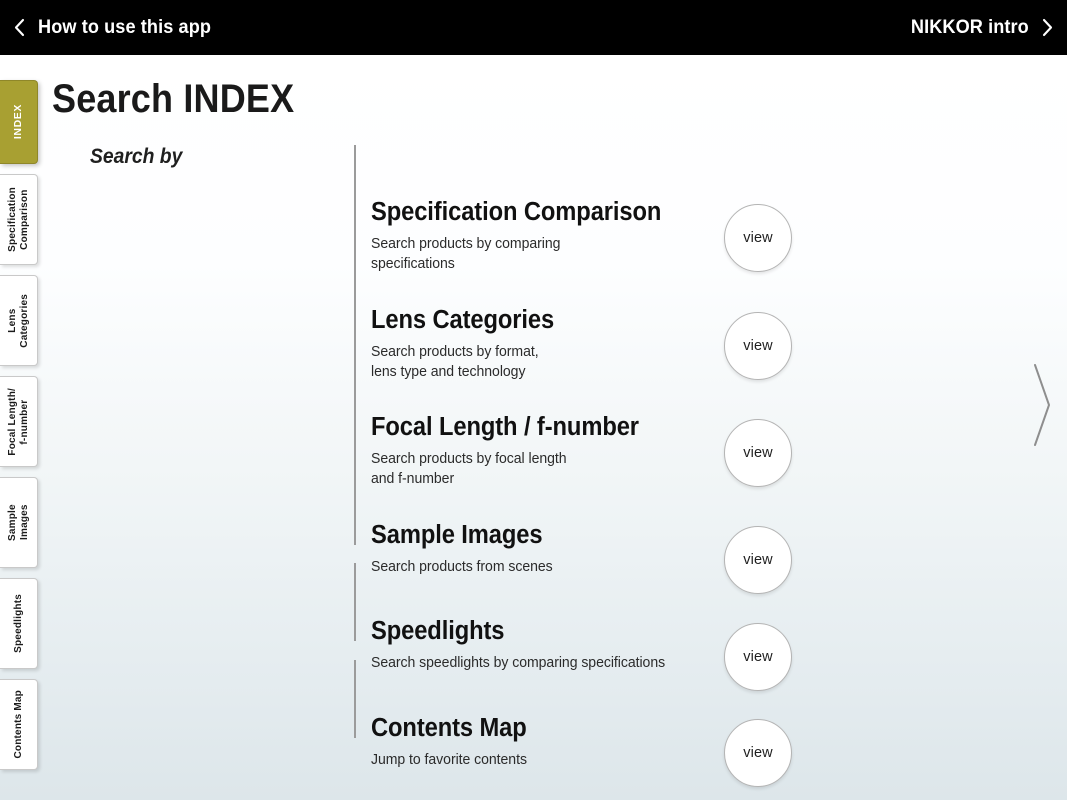 The width and height of the screenshot is (1067, 800). I want to click on sidebar-tab-label: Contents Map, so click(18, 724).